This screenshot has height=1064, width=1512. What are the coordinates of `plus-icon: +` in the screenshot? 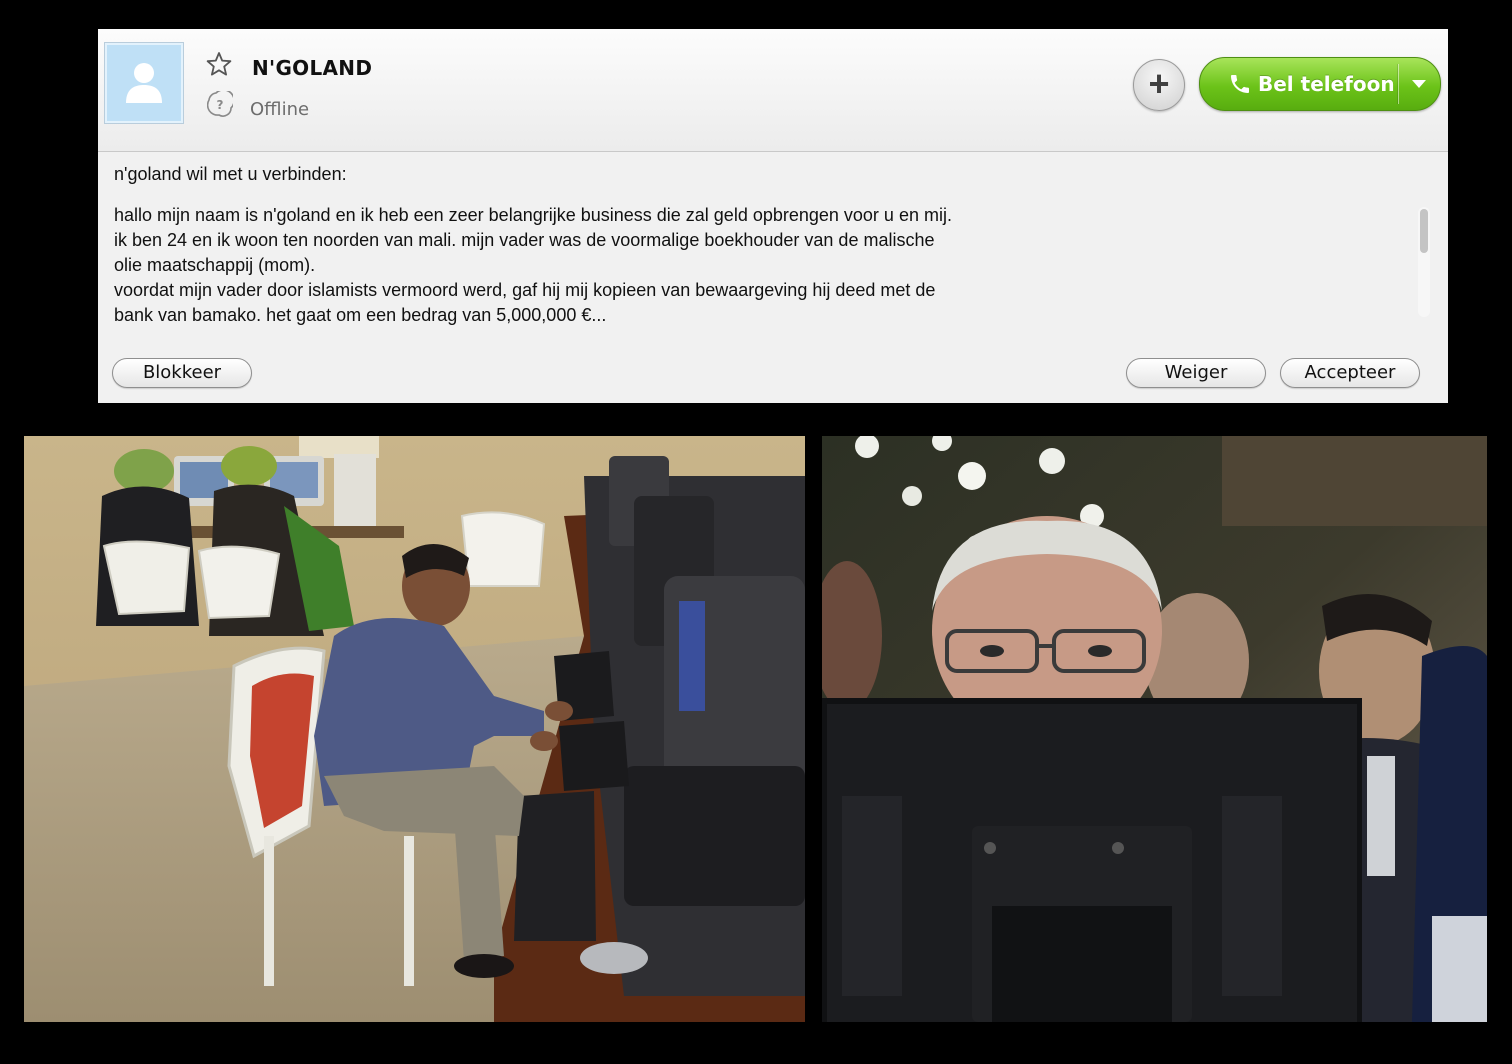 It's located at (1159, 83).